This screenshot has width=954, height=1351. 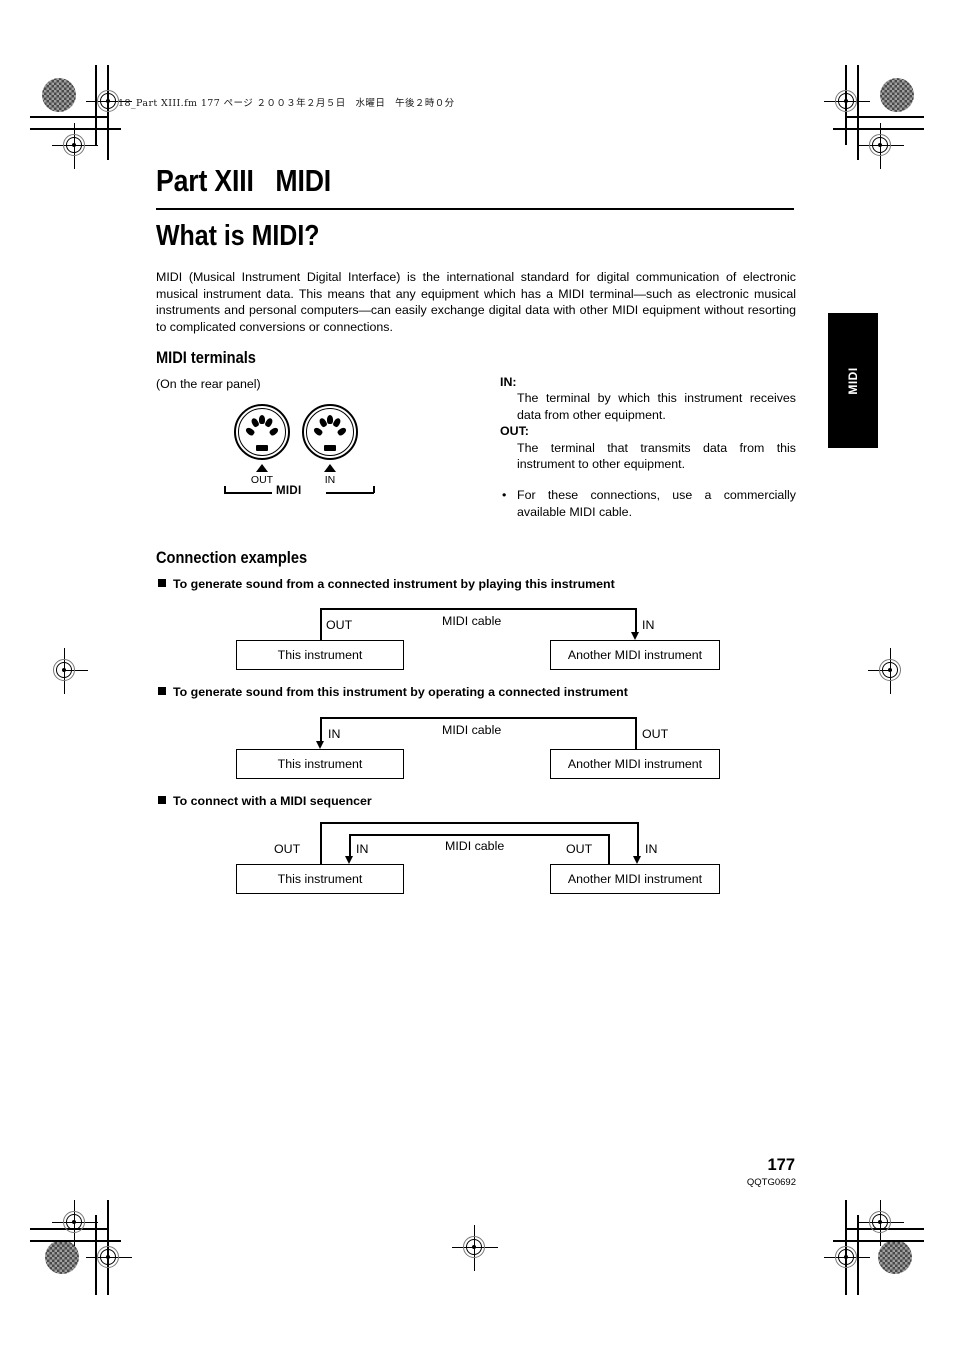 I want to click on diagram-3-port-right-out: OUT, so click(x=579, y=849).